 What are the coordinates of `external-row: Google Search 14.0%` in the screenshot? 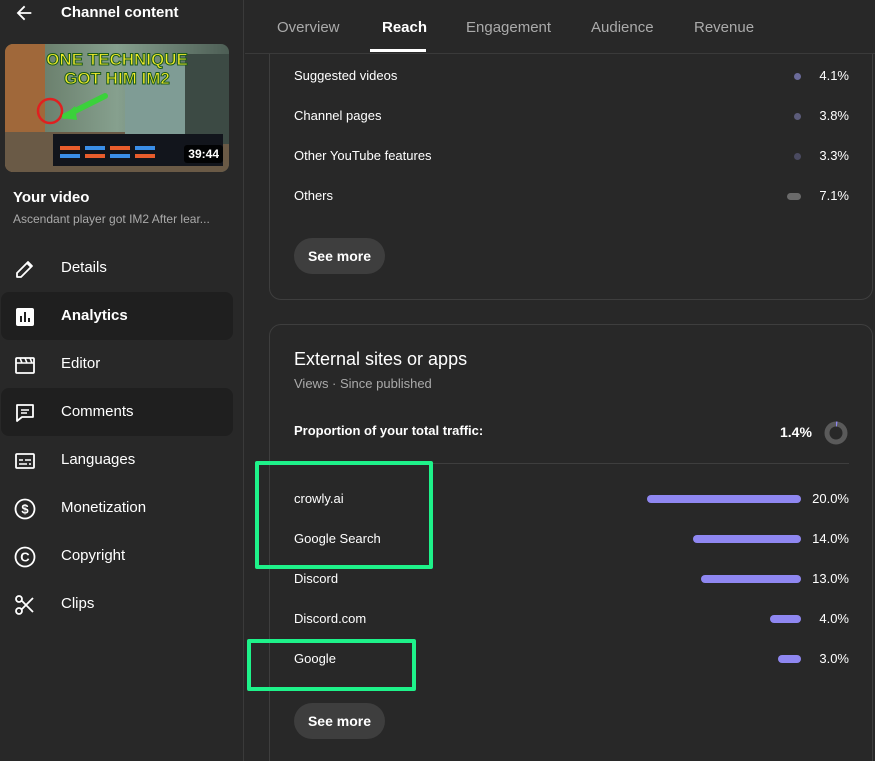 It's located at (571, 541).